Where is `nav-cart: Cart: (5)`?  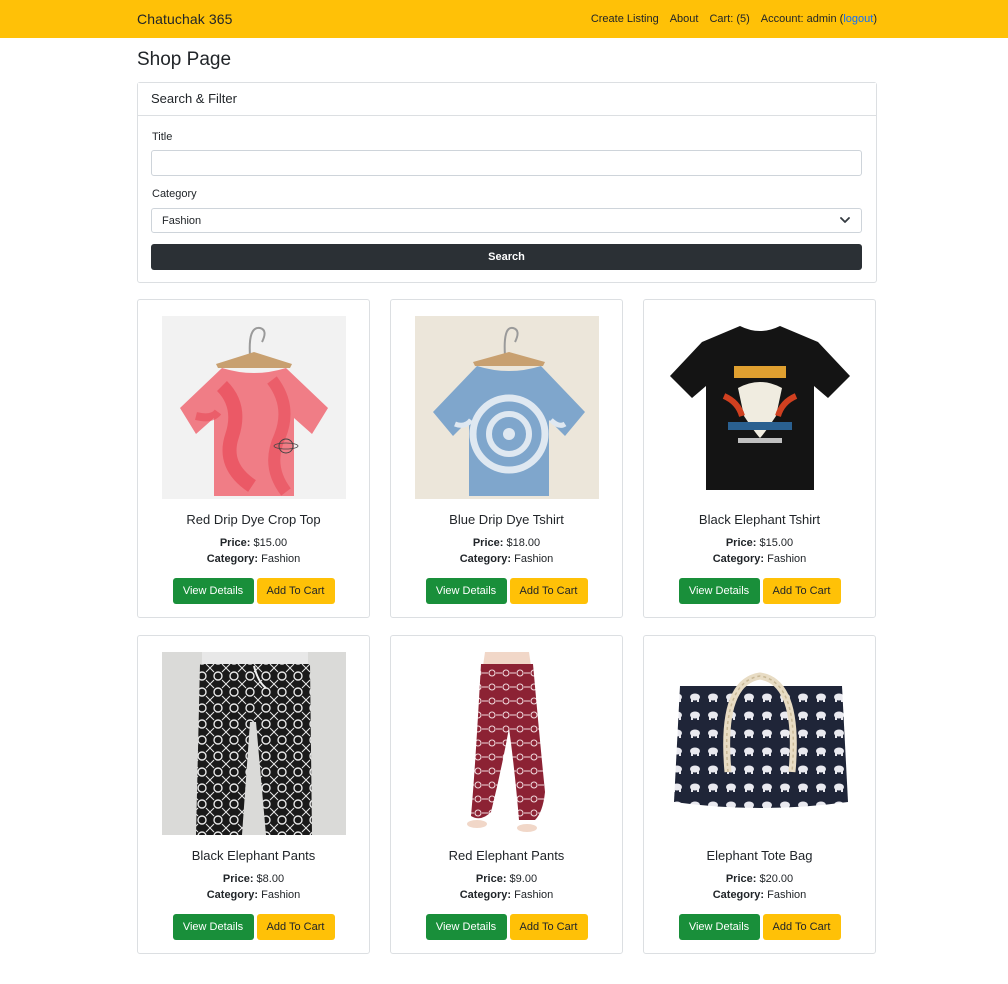 nav-cart: Cart: (5) is located at coordinates (729, 19).